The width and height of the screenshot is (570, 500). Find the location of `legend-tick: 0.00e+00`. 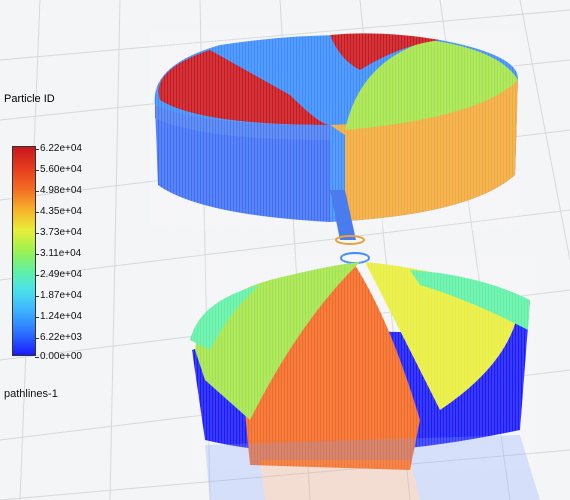

legend-tick: 0.00e+00 is located at coordinates (58, 356).